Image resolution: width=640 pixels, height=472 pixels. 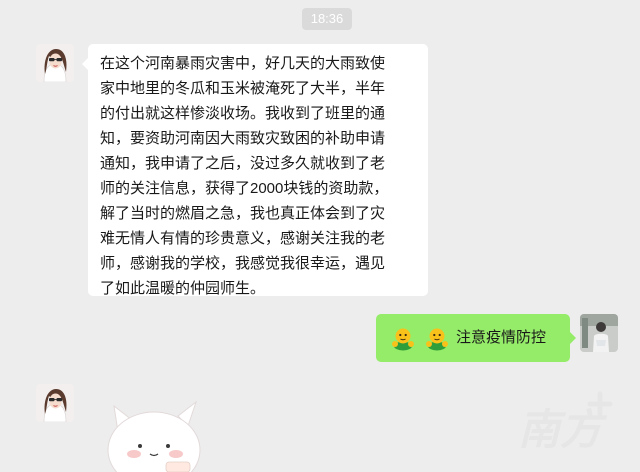 I want to click on message-line: 难无情人有情的珍贵意义，感谢关注我的老, so click(x=243, y=238).